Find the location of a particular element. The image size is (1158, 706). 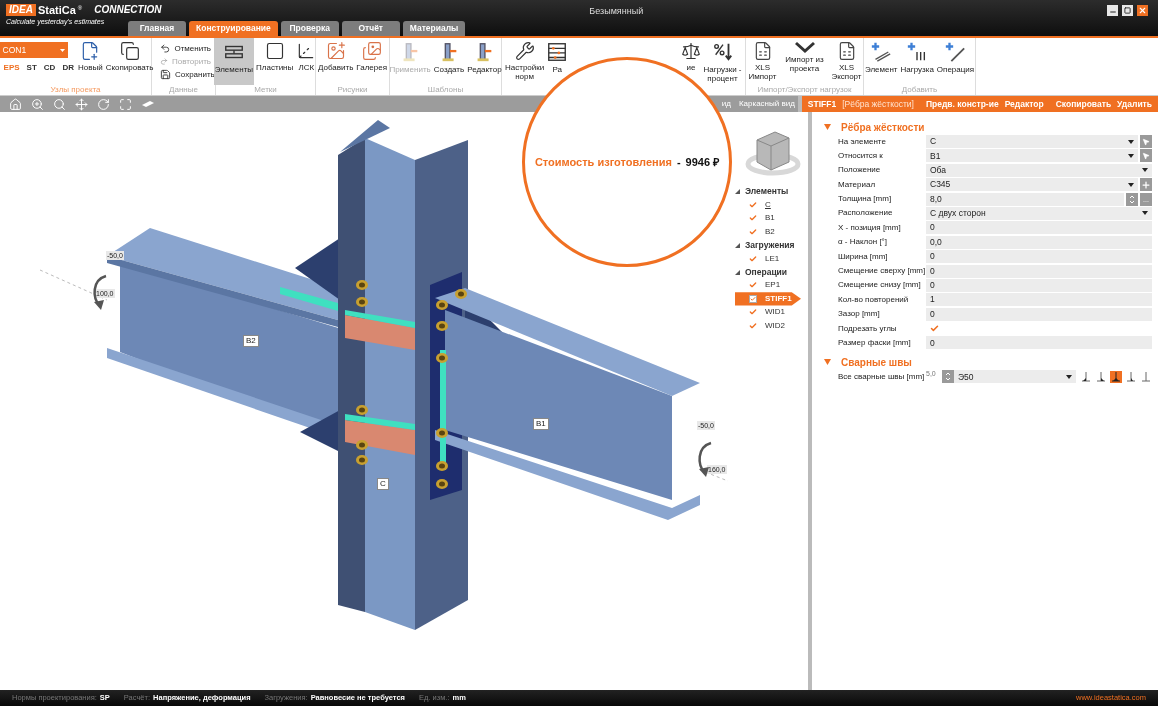

property-checkbox is located at coordinates (934, 329).